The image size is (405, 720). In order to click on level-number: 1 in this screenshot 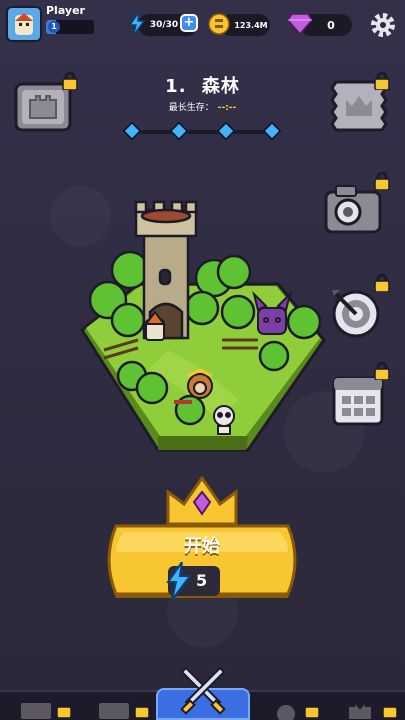, I will do `click(54, 27)`.